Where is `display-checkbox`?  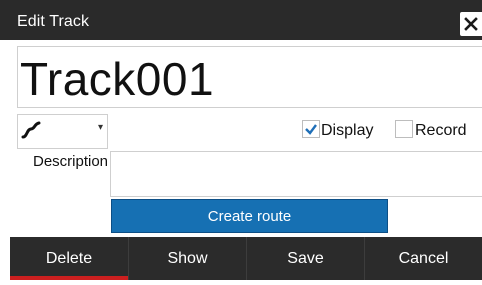
display-checkbox is located at coordinates (311, 129).